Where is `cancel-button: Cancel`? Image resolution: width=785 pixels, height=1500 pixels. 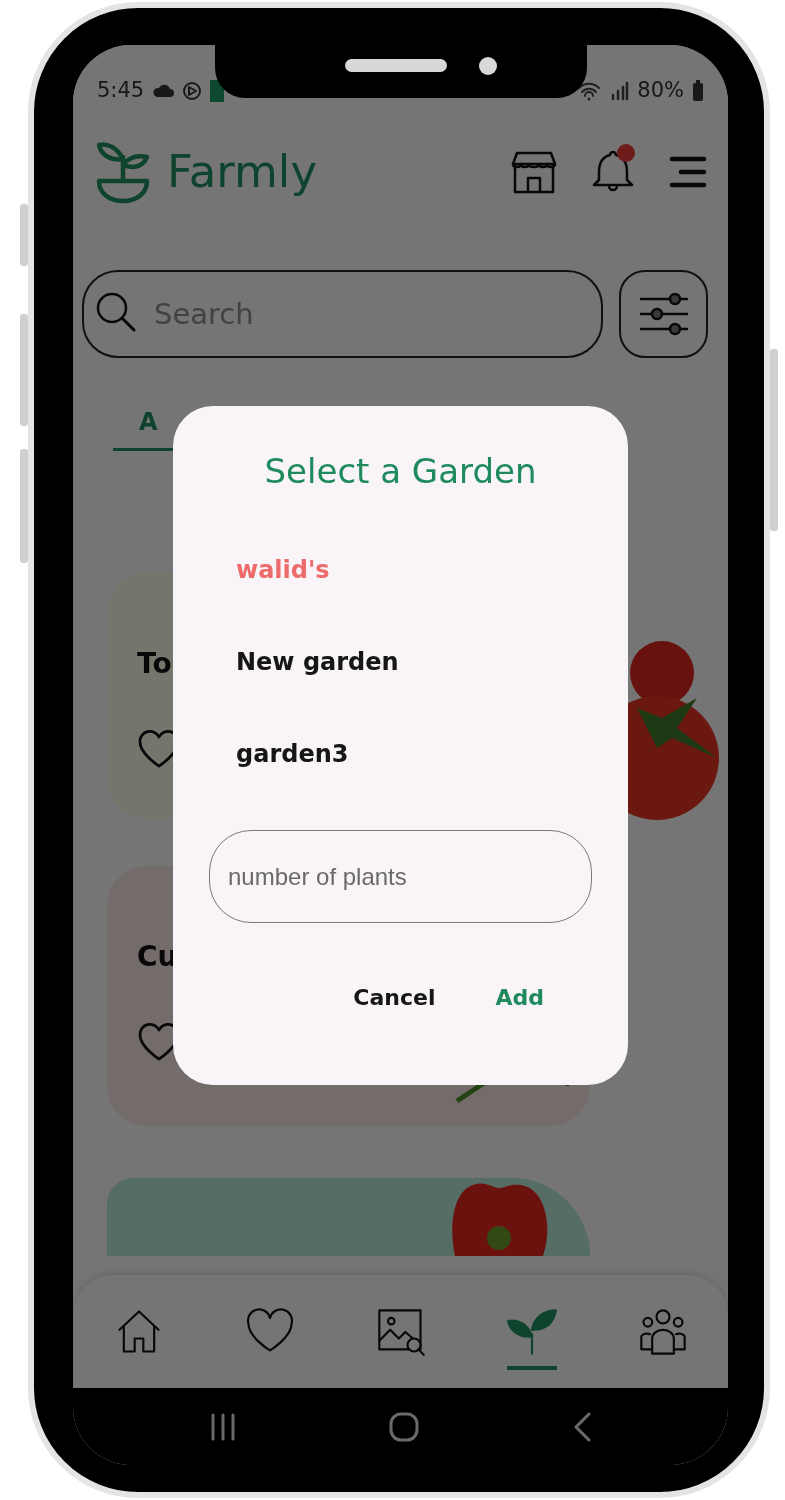 cancel-button: Cancel is located at coordinates (394, 997).